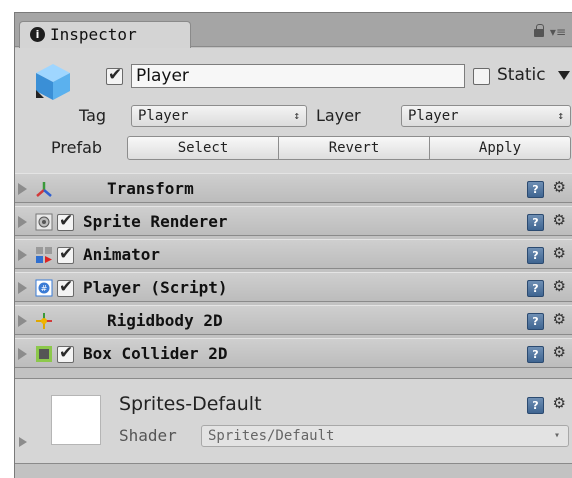 This screenshot has width=572, height=478. I want to click on layer-value: Player, so click(433, 116).